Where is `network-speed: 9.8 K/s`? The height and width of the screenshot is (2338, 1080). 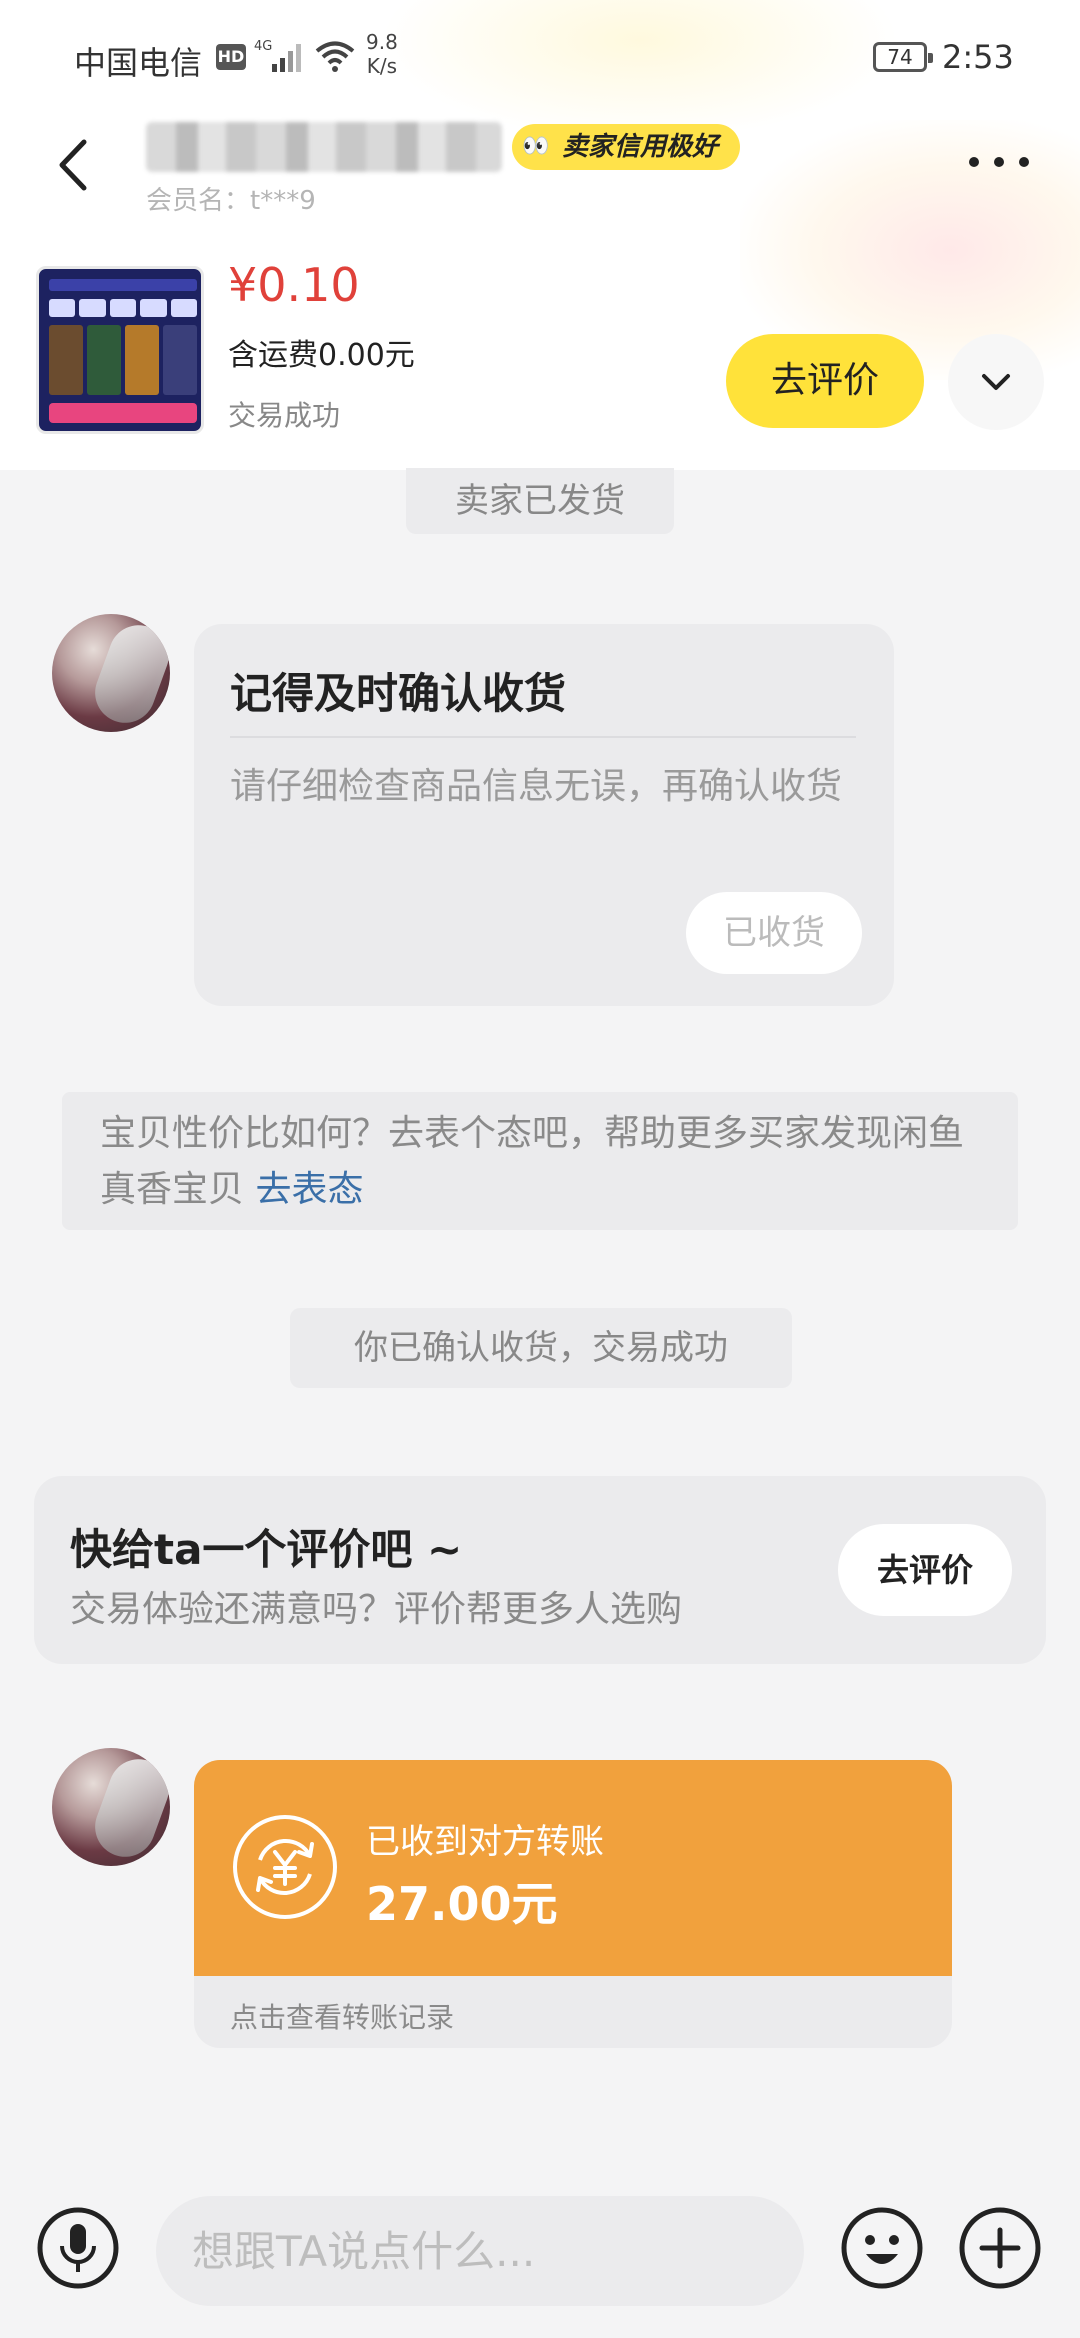 network-speed: 9.8 K/s is located at coordinates (382, 54).